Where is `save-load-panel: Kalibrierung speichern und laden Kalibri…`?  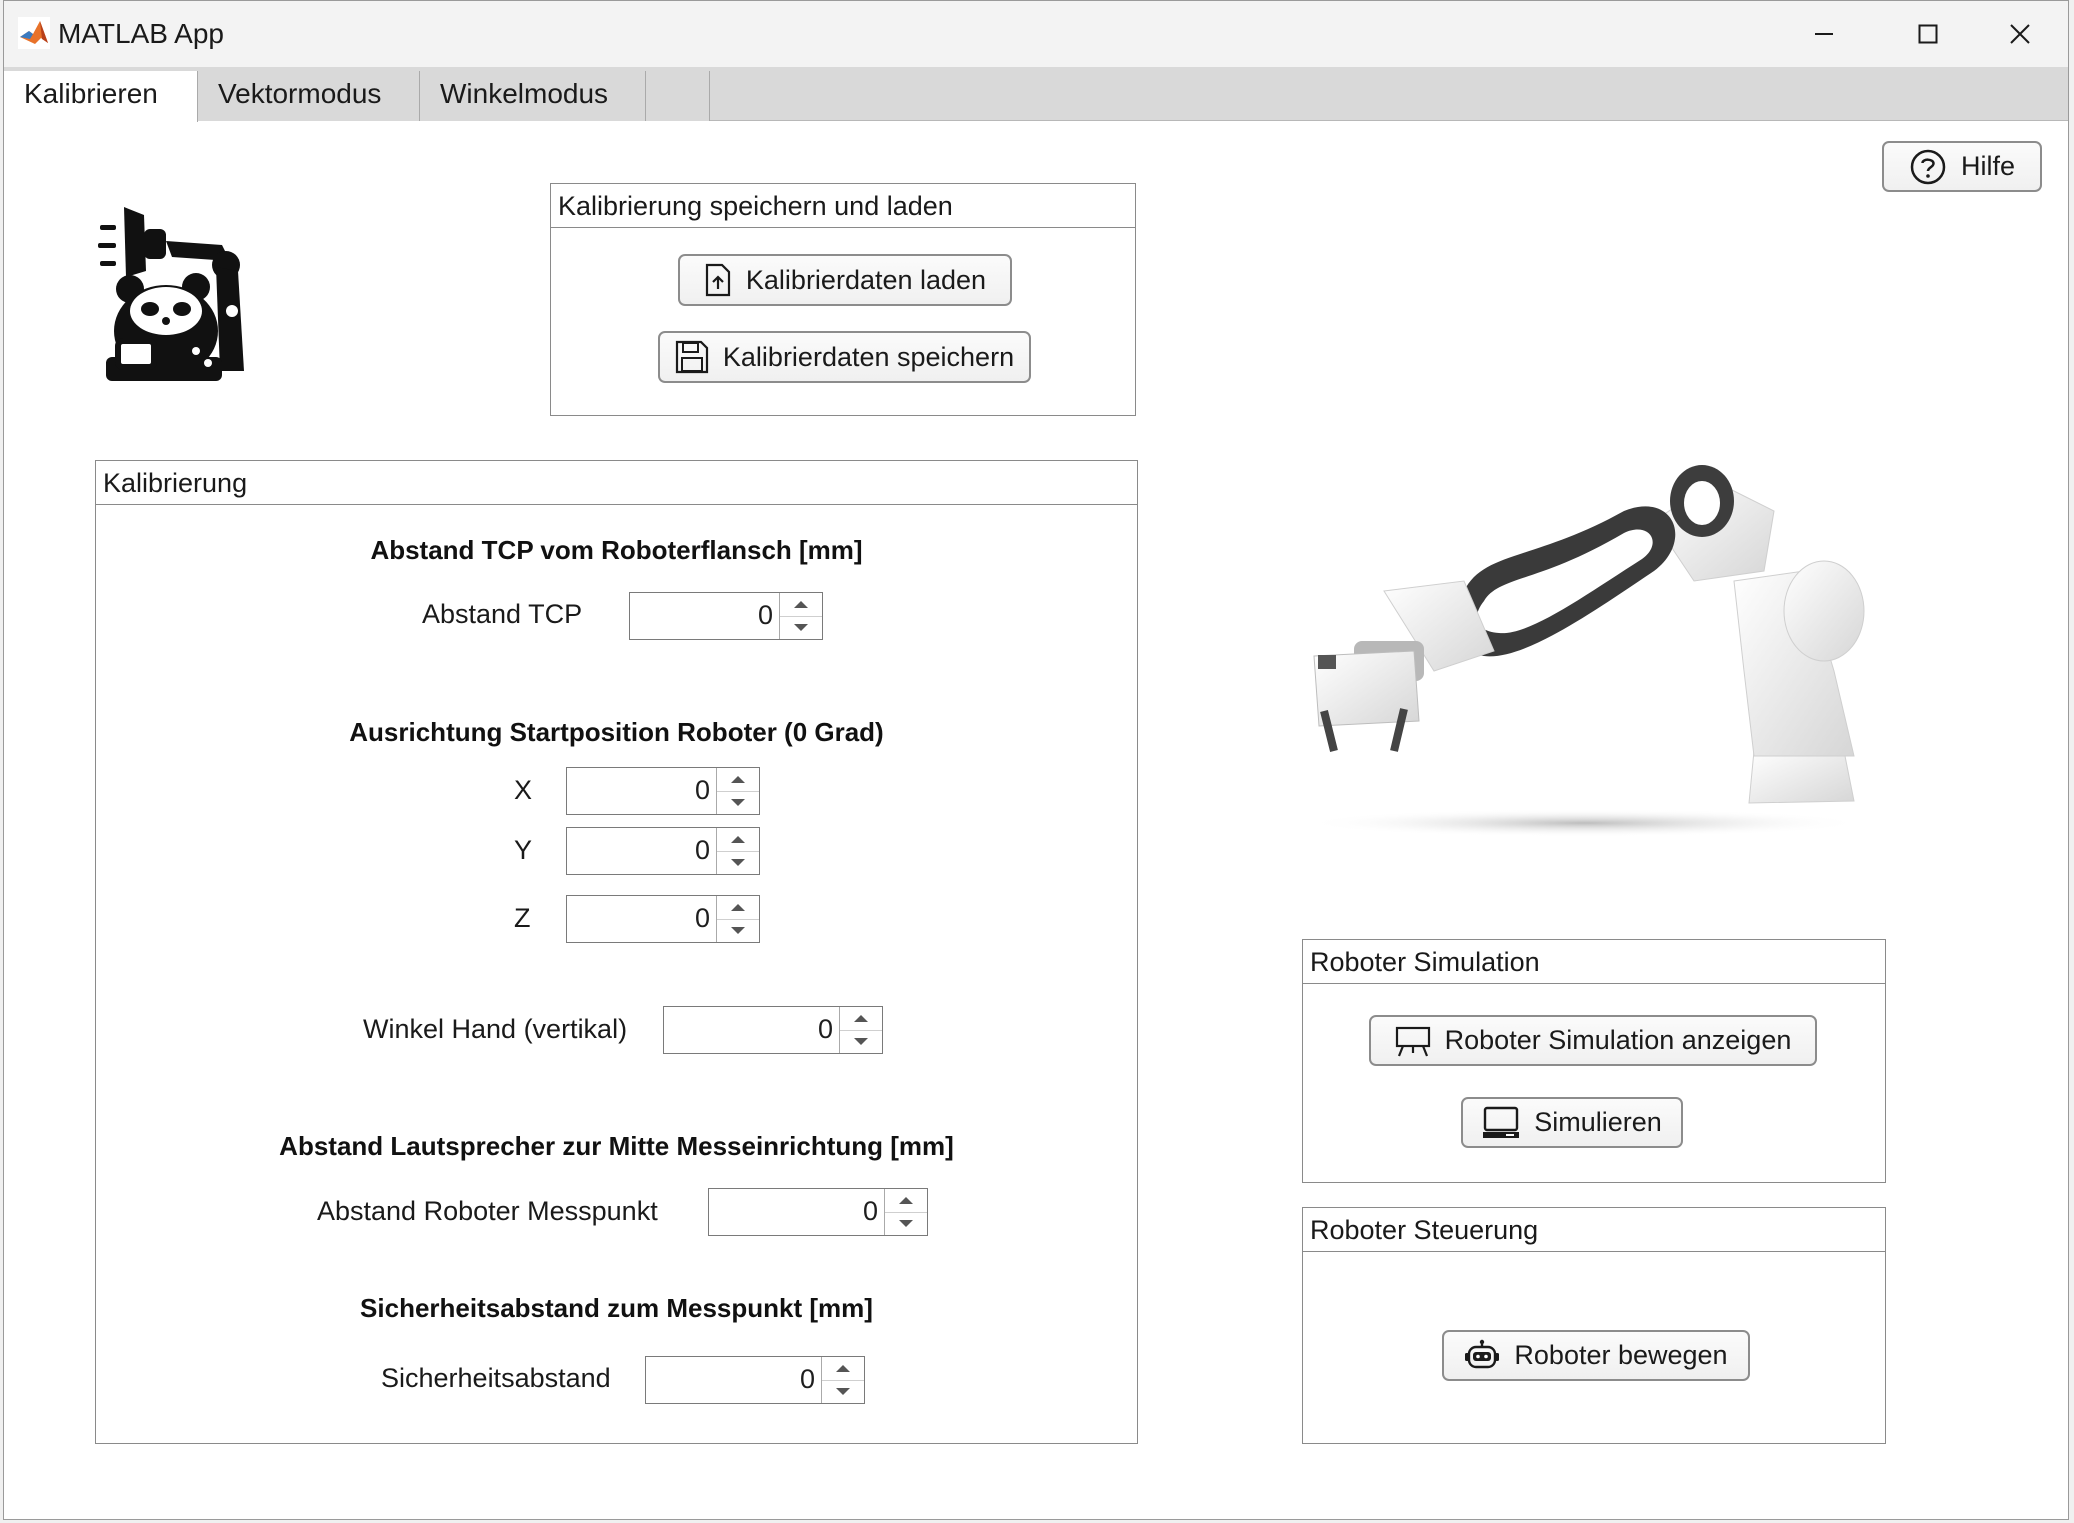
save-load-panel: Kalibrierung speichern und laden Kalibri… is located at coordinates (843, 299).